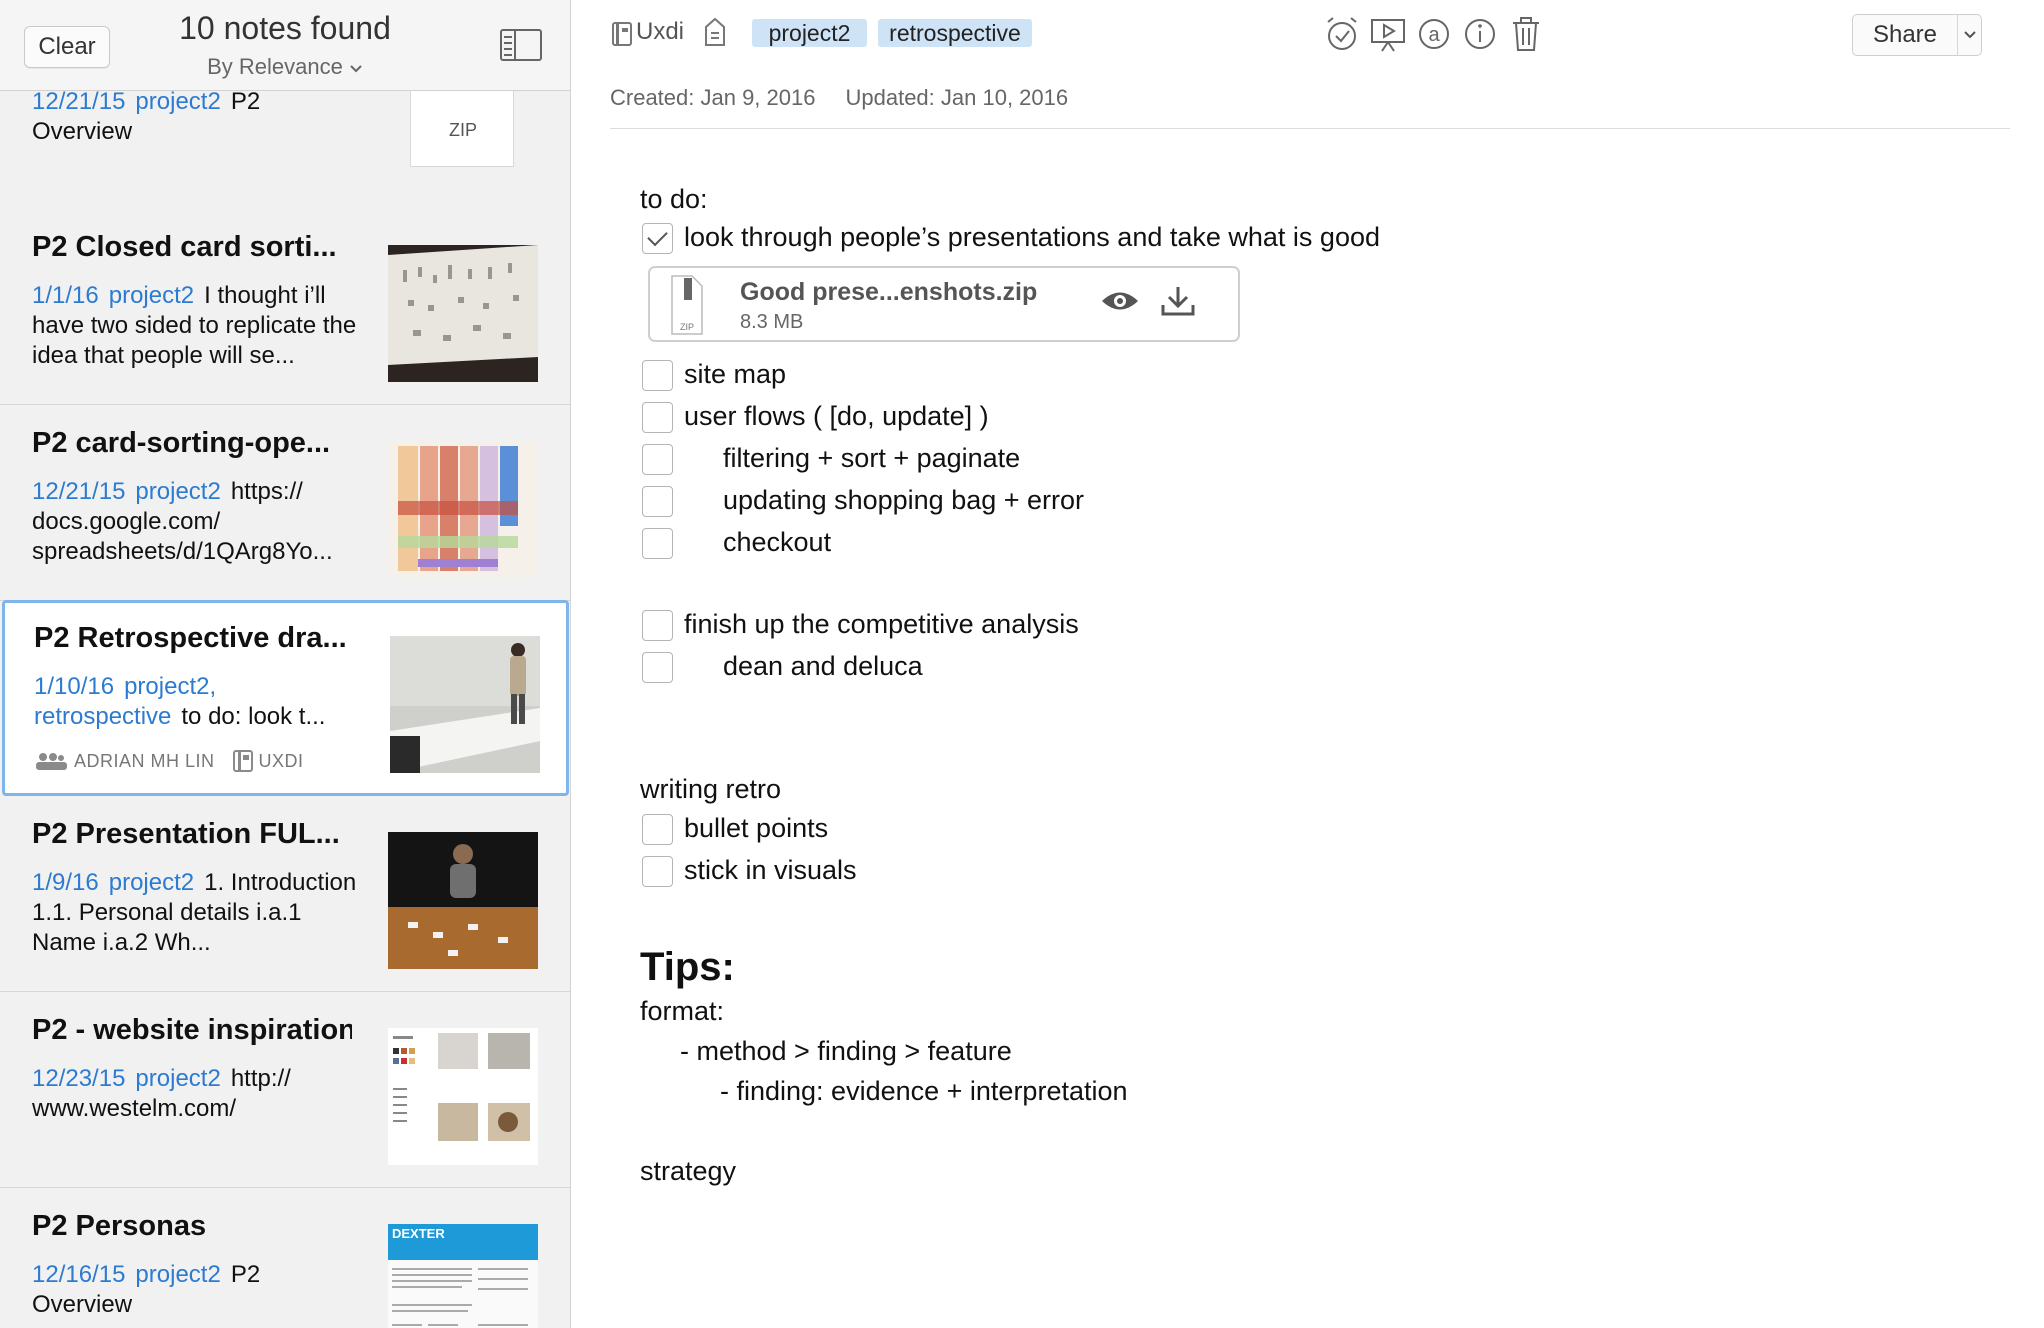 The image size is (2044, 1328). Describe the element at coordinates (772, 322) in the screenshot. I see `attachment-size: 8.3 MB` at that location.